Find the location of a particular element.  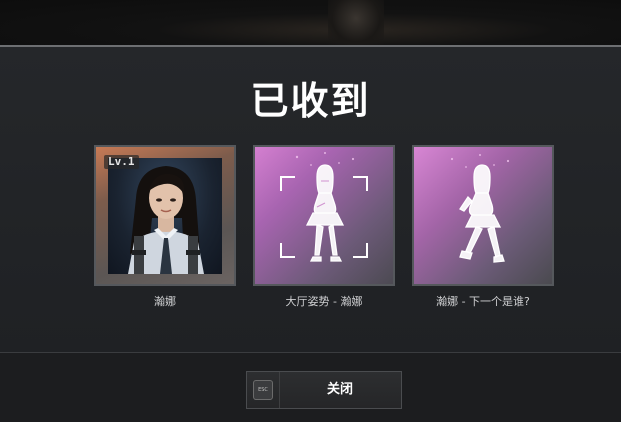

reward-card-lobby-pose is located at coordinates (324, 215).